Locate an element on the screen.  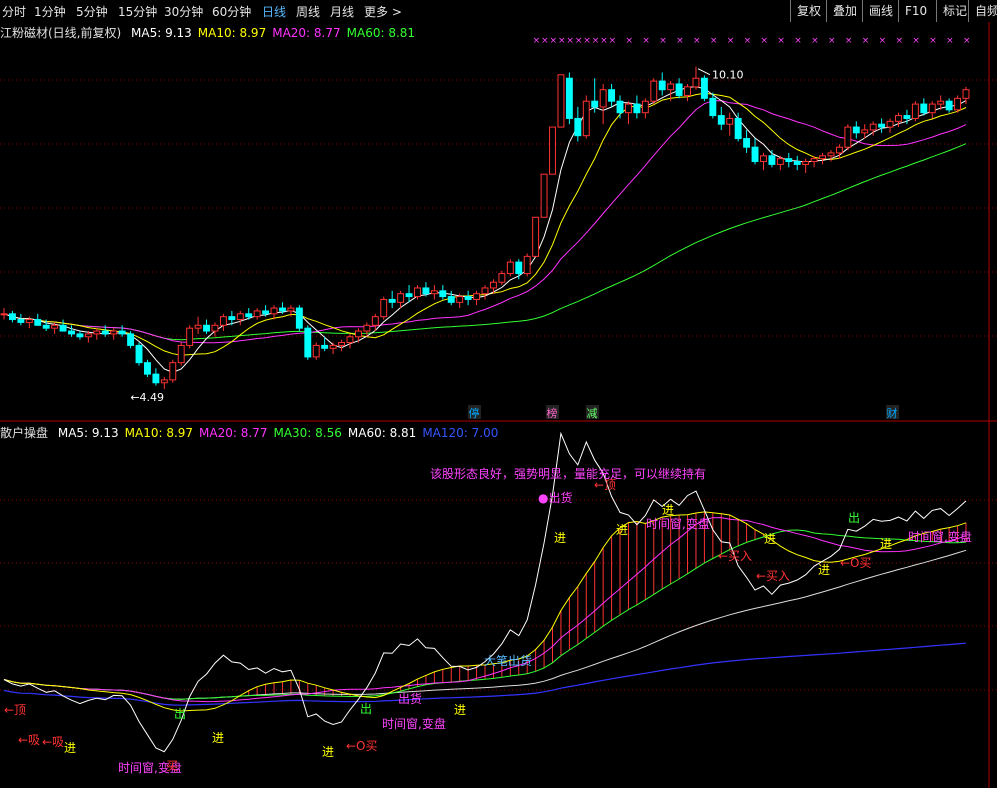
period-tab-9: 更多 > is located at coordinates (383, 11).